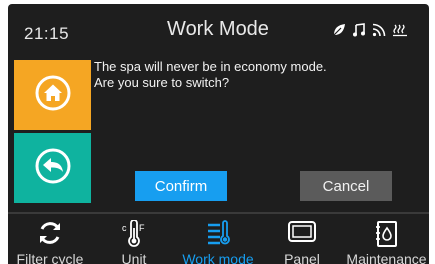 This screenshot has width=435, height=264. What do you see at coordinates (346, 186) in the screenshot?
I see `cancel-button: Cancel` at bounding box center [346, 186].